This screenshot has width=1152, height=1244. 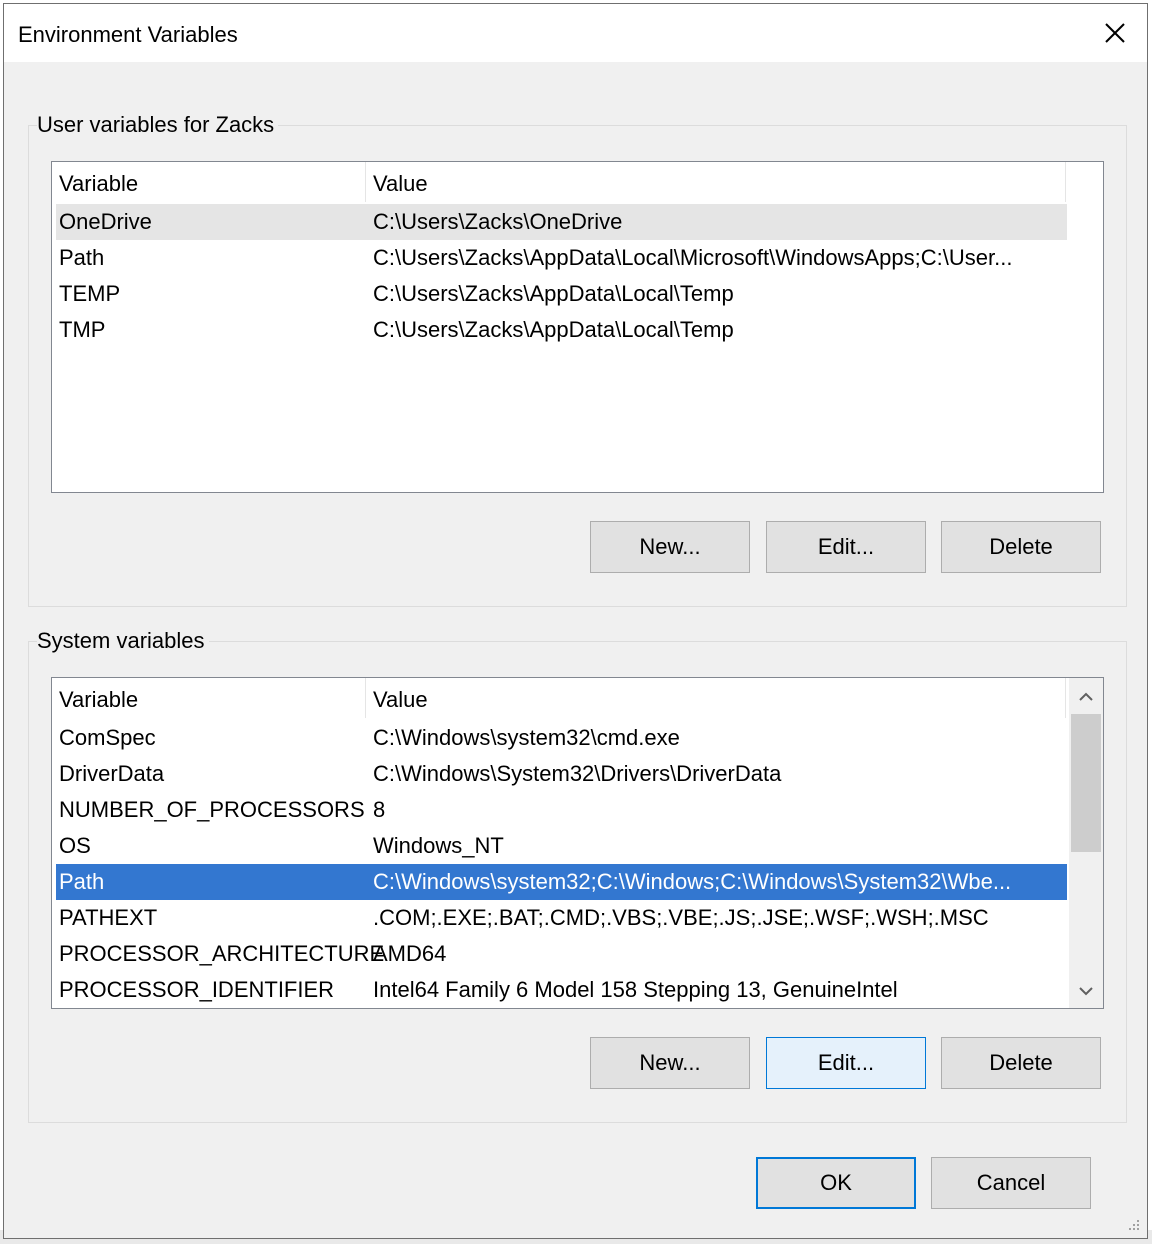 I want to click on user-delete-button: Delete, so click(x=1021, y=547).